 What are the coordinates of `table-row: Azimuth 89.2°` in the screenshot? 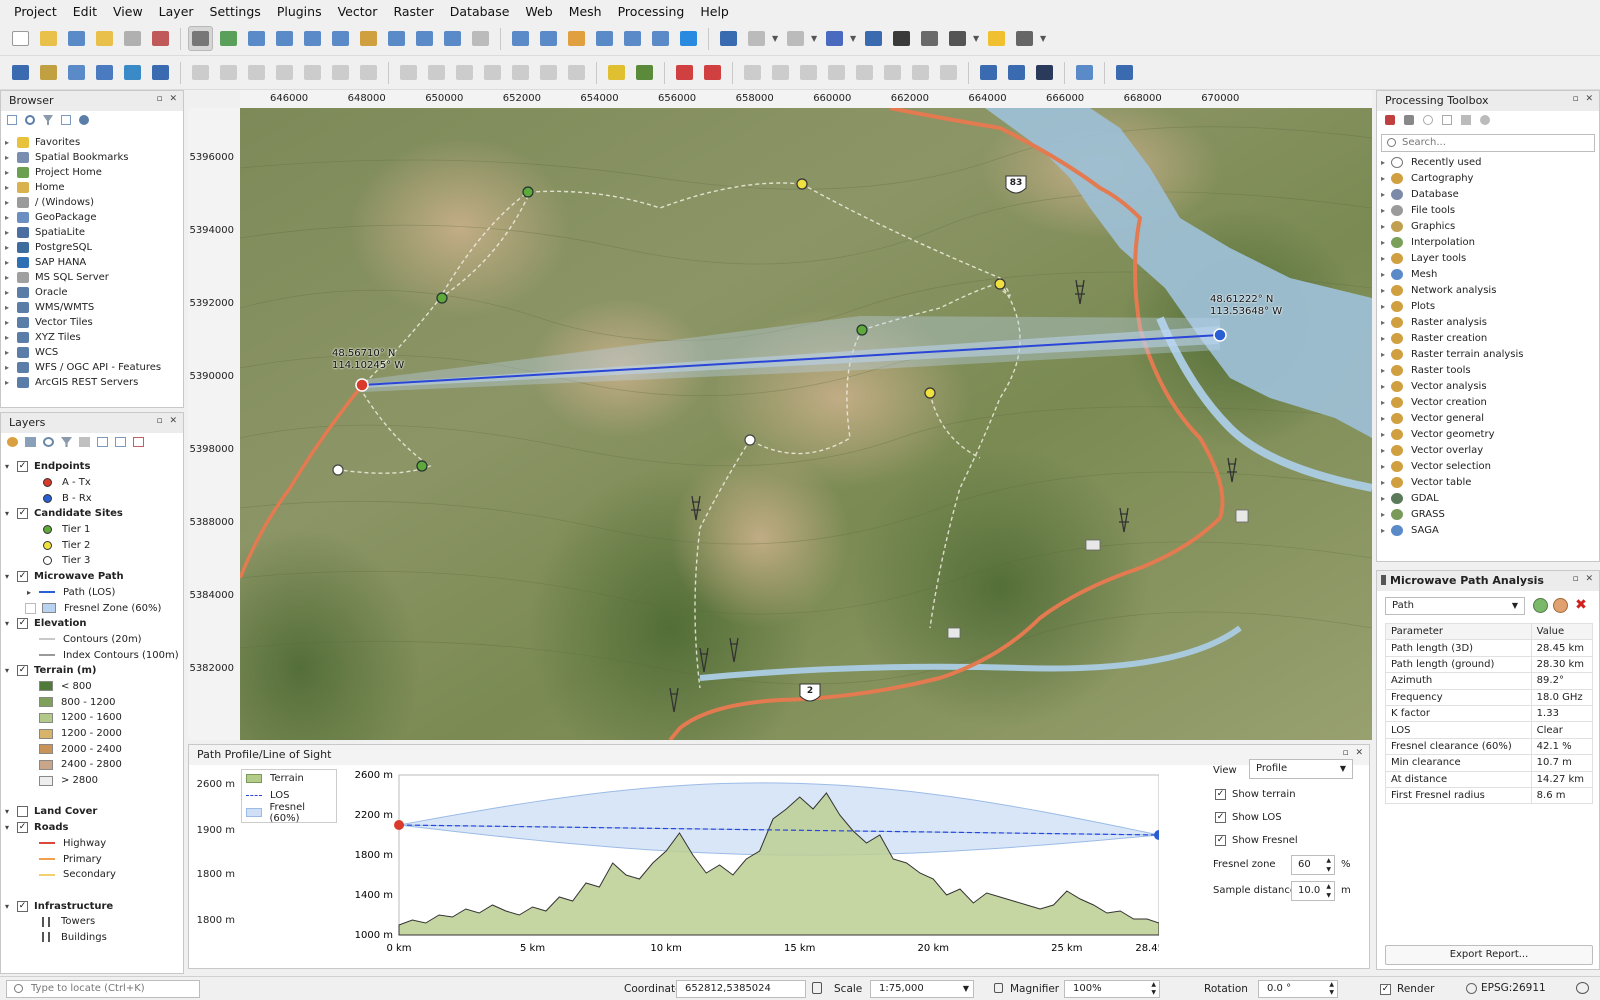 It's located at (1489, 681).